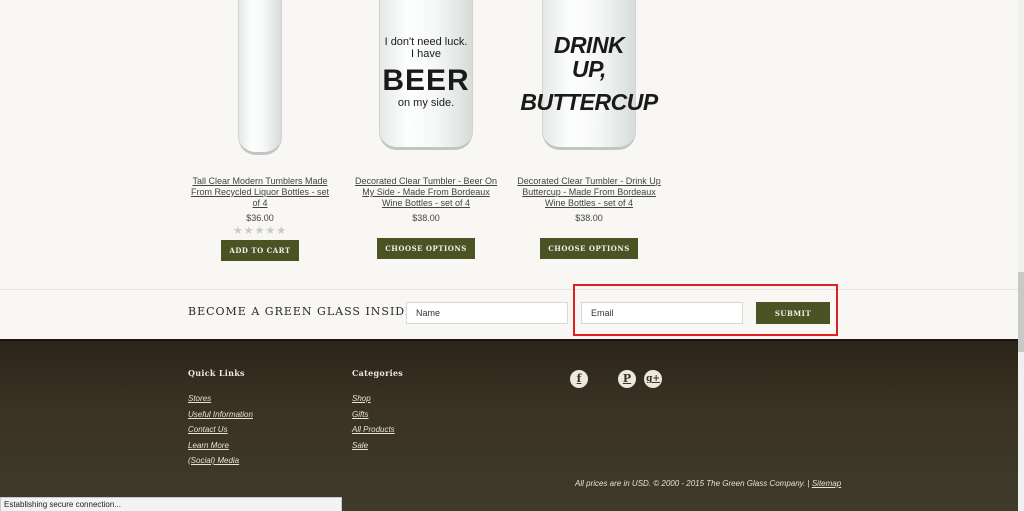  What do you see at coordinates (220, 414) in the screenshot?
I see `footer-link-useful-information: Useful Information` at bounding box center [220, 414].